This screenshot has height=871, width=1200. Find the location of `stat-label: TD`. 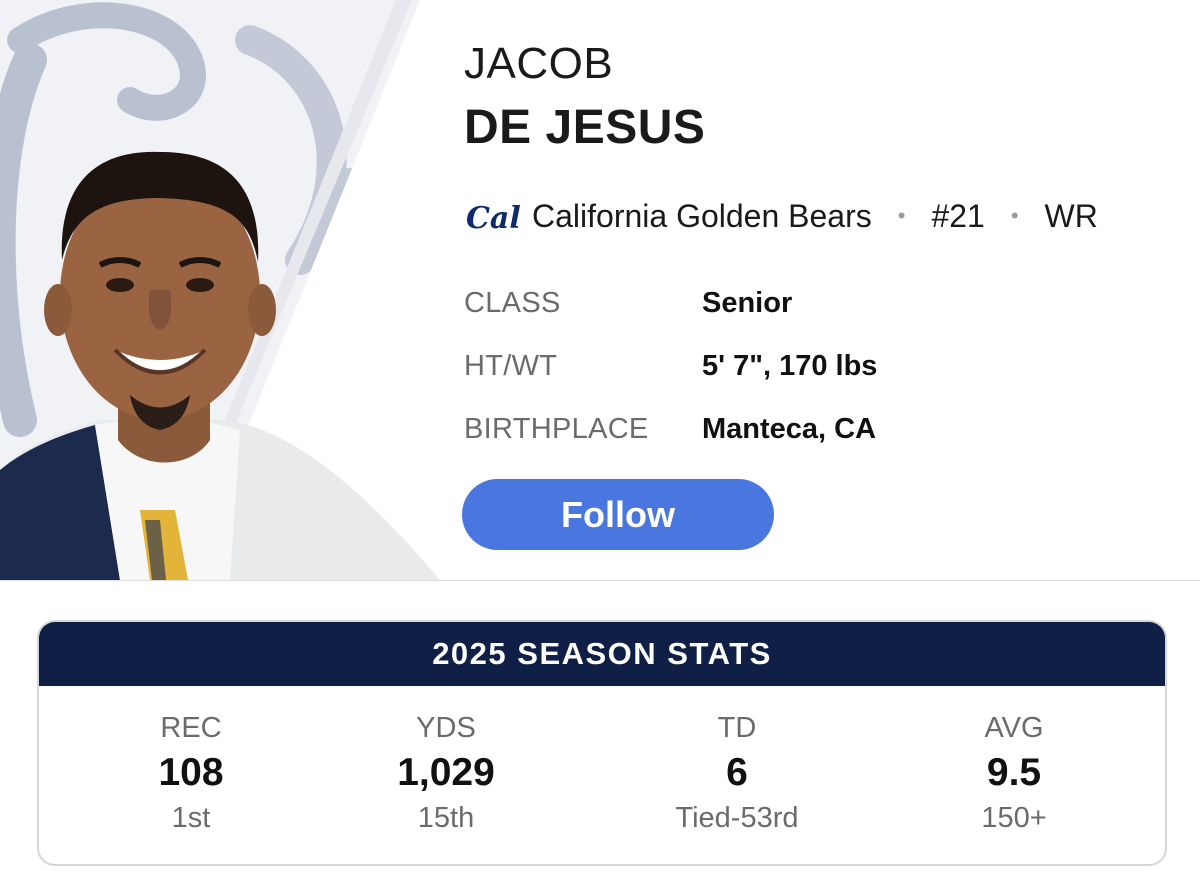

stat-label: TD is located at coordinates (737, 728).